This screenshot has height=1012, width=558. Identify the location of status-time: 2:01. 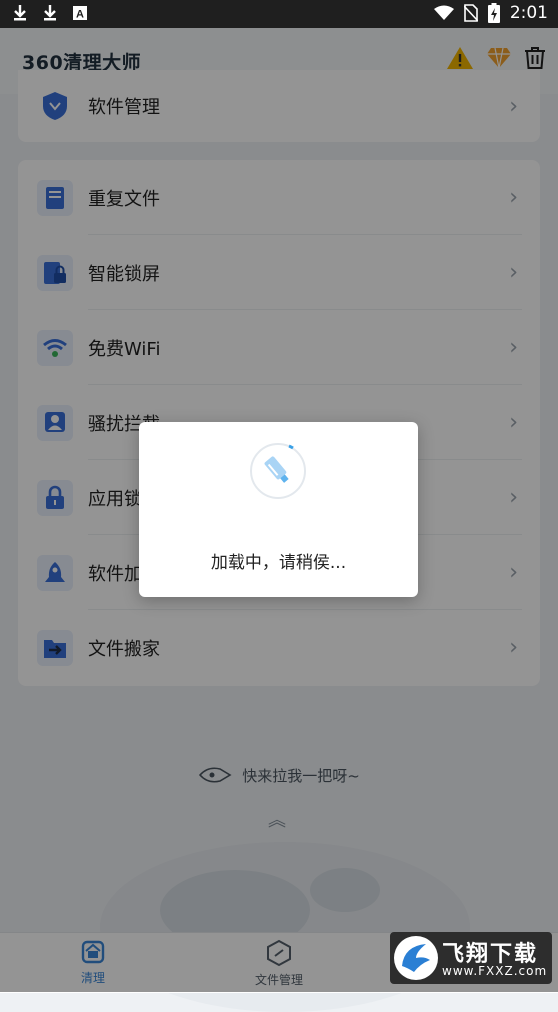
(528, 13).